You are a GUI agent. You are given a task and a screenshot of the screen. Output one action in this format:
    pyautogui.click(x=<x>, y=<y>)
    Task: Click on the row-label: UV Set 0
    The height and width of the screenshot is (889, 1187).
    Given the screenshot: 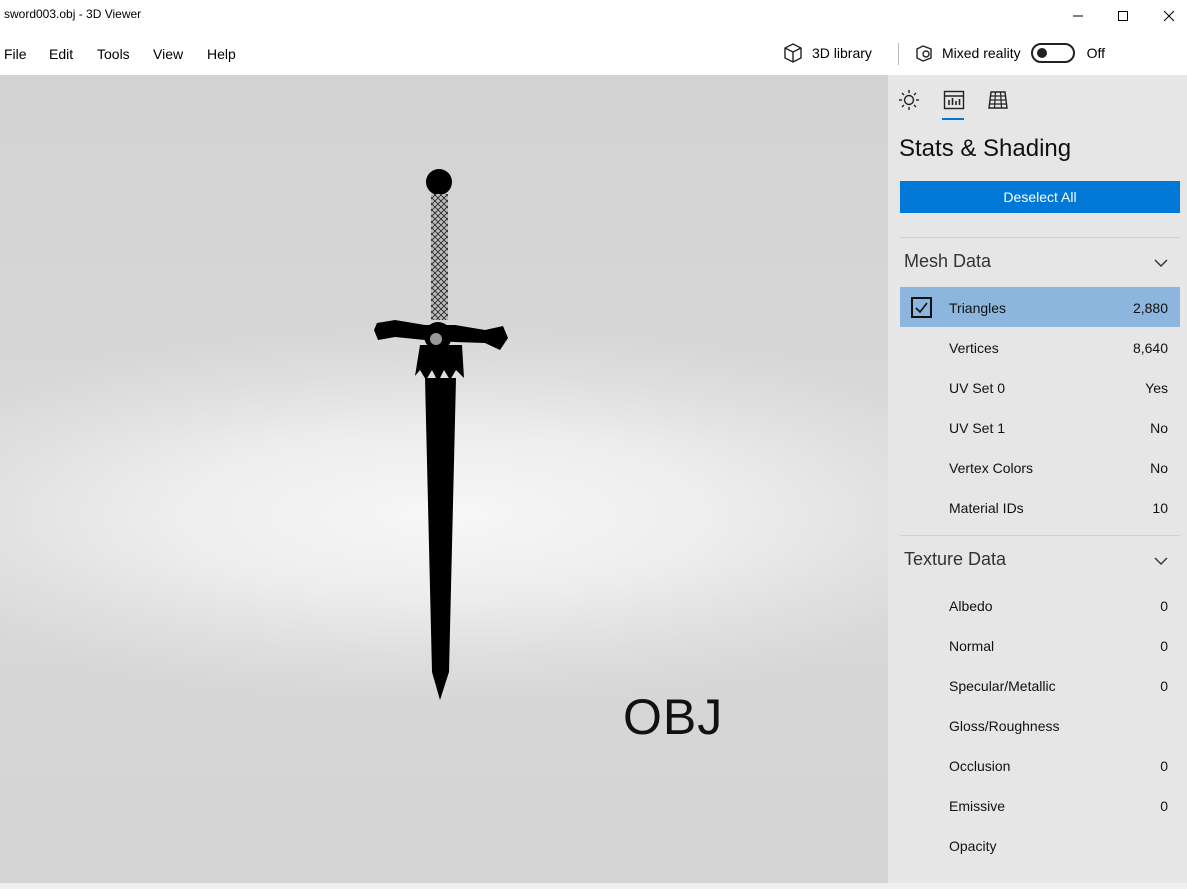 What is the action you would take?
    pyautogui.click(x=977, y=388)
    